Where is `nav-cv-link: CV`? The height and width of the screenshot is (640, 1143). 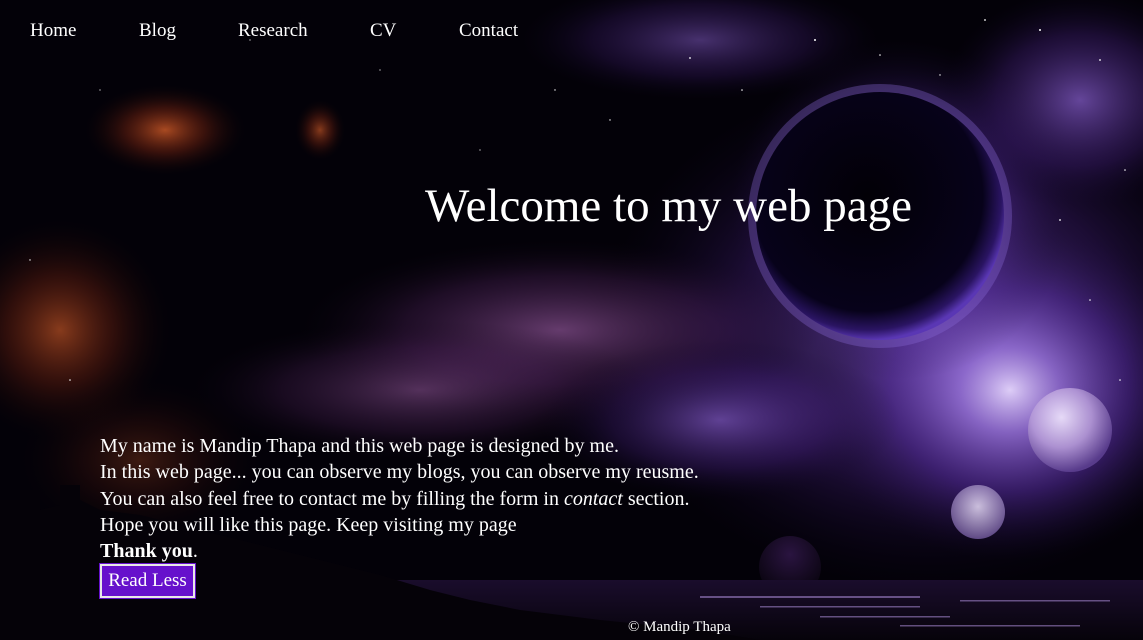 nav-cv-link: CV is located at coordinates (383, 31).